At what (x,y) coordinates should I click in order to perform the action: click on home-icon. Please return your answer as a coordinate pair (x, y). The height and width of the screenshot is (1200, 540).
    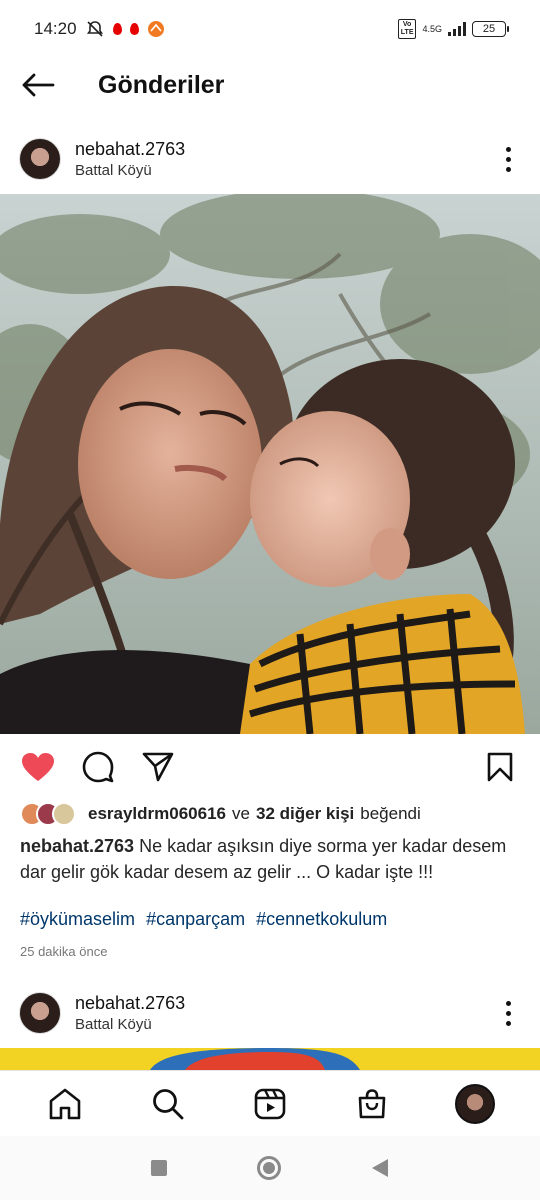
    Looking at the image, I should click on (65, 1103).